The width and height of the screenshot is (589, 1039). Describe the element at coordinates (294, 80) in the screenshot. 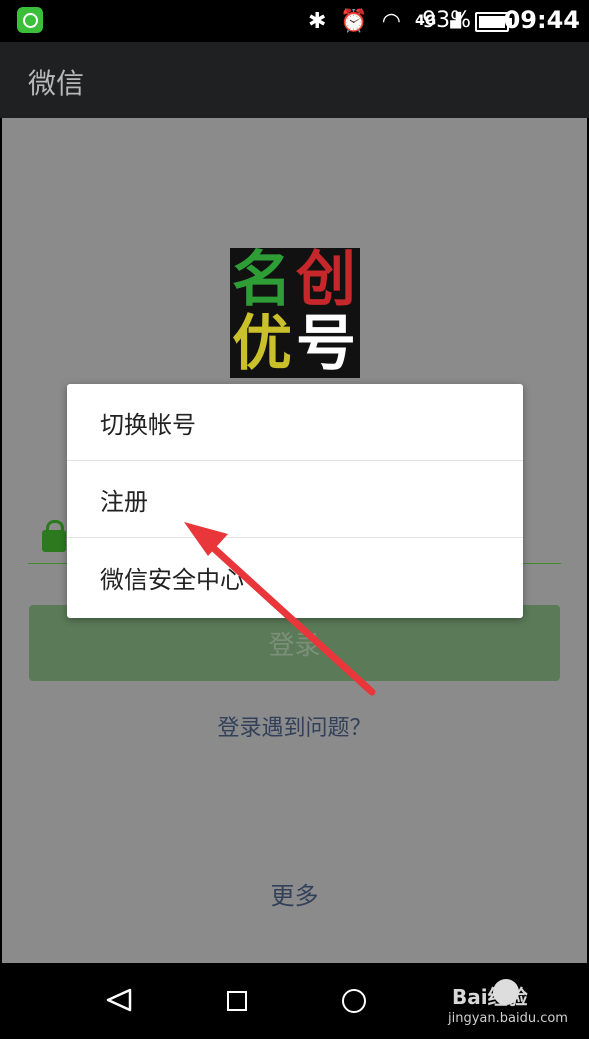

I see `app-bar: 微信` at that location.